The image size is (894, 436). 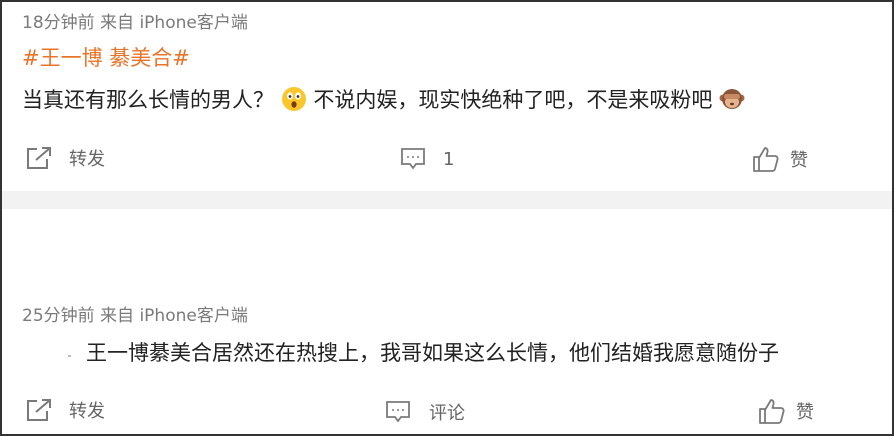 What do you see at coordinates (447, 200) in the screenshot?
I see `post-divider` at bounding box center [447, 200].